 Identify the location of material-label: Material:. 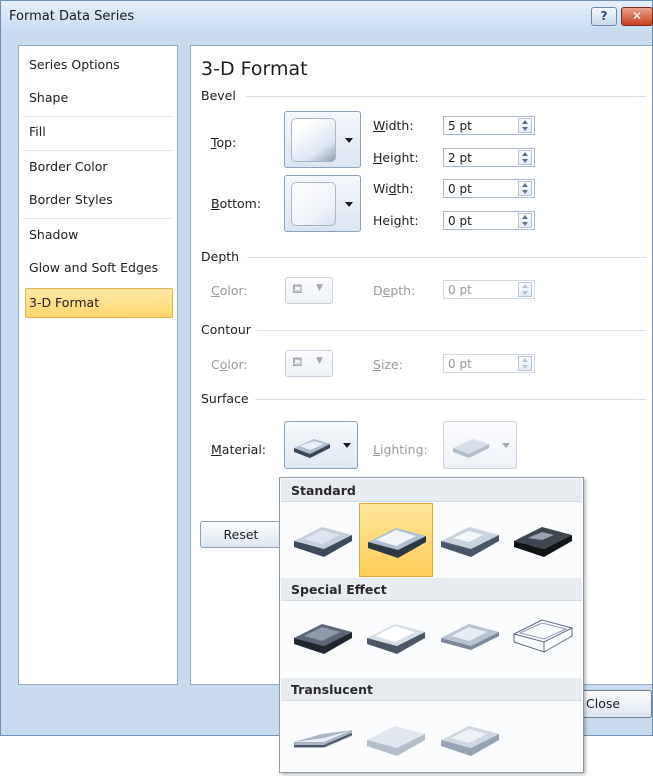
(239, 449).